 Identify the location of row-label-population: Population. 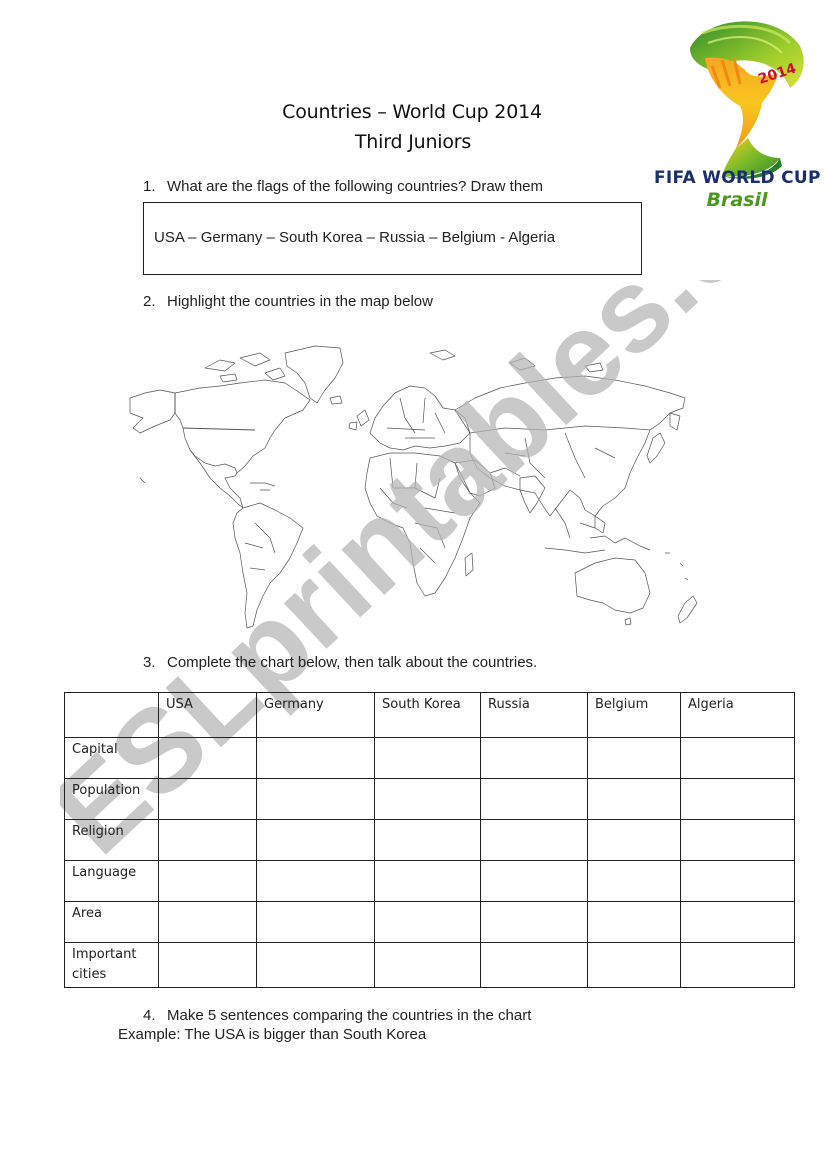
(111, 799).